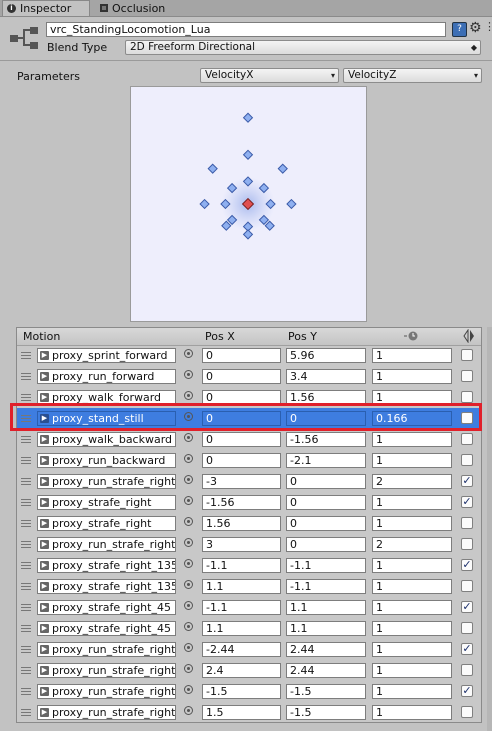  Describe the element at coordinates (106, 523) in the screenshot. I see `motion-clip-field: ▶ proxy_strafe_right` at that location.